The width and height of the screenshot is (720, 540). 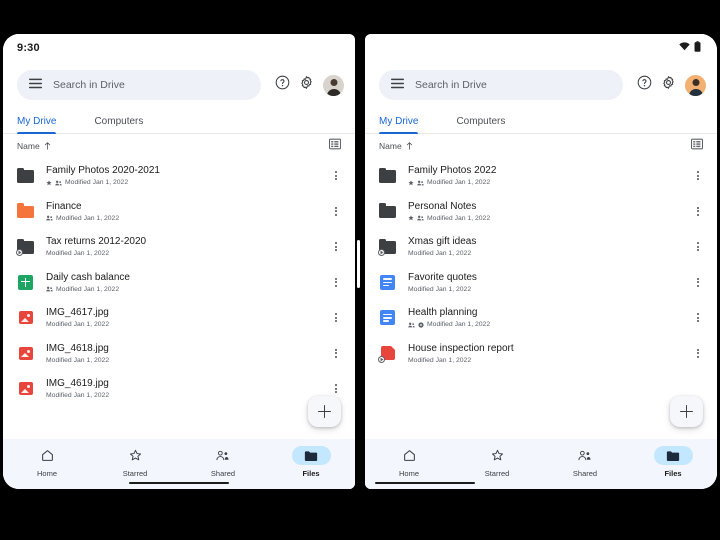 I want to click on file-text: Health planning Modified Jan 1, 2022, so click(x=543, y=317).